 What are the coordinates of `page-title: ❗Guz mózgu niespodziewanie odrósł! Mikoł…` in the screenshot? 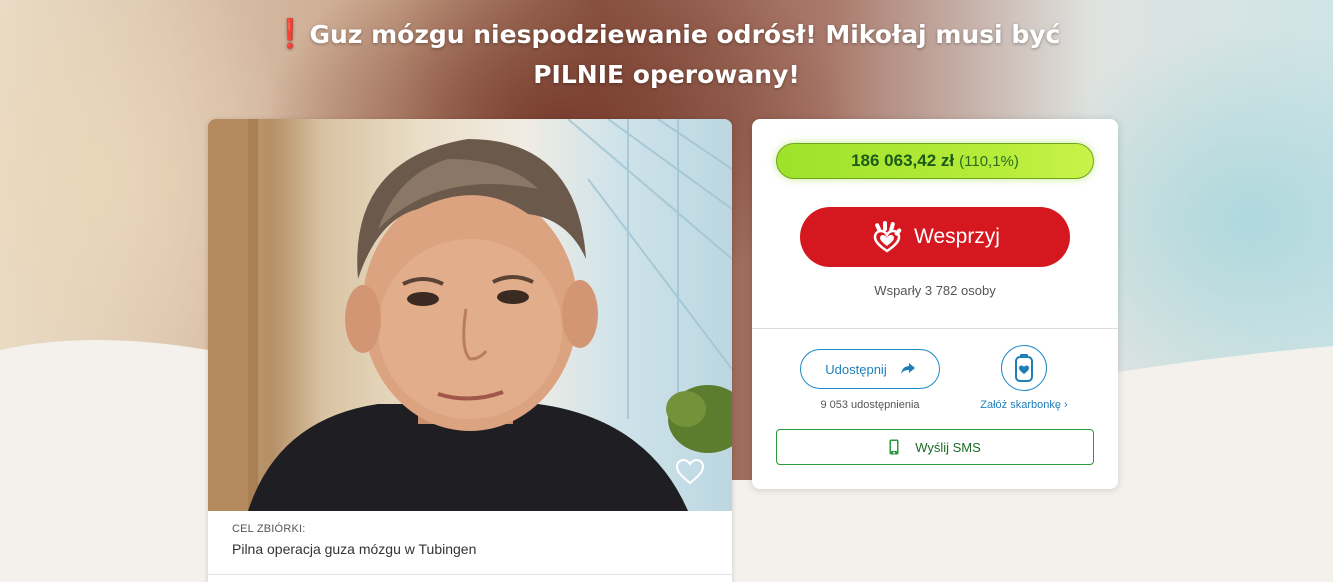 It's located at (666, 53).